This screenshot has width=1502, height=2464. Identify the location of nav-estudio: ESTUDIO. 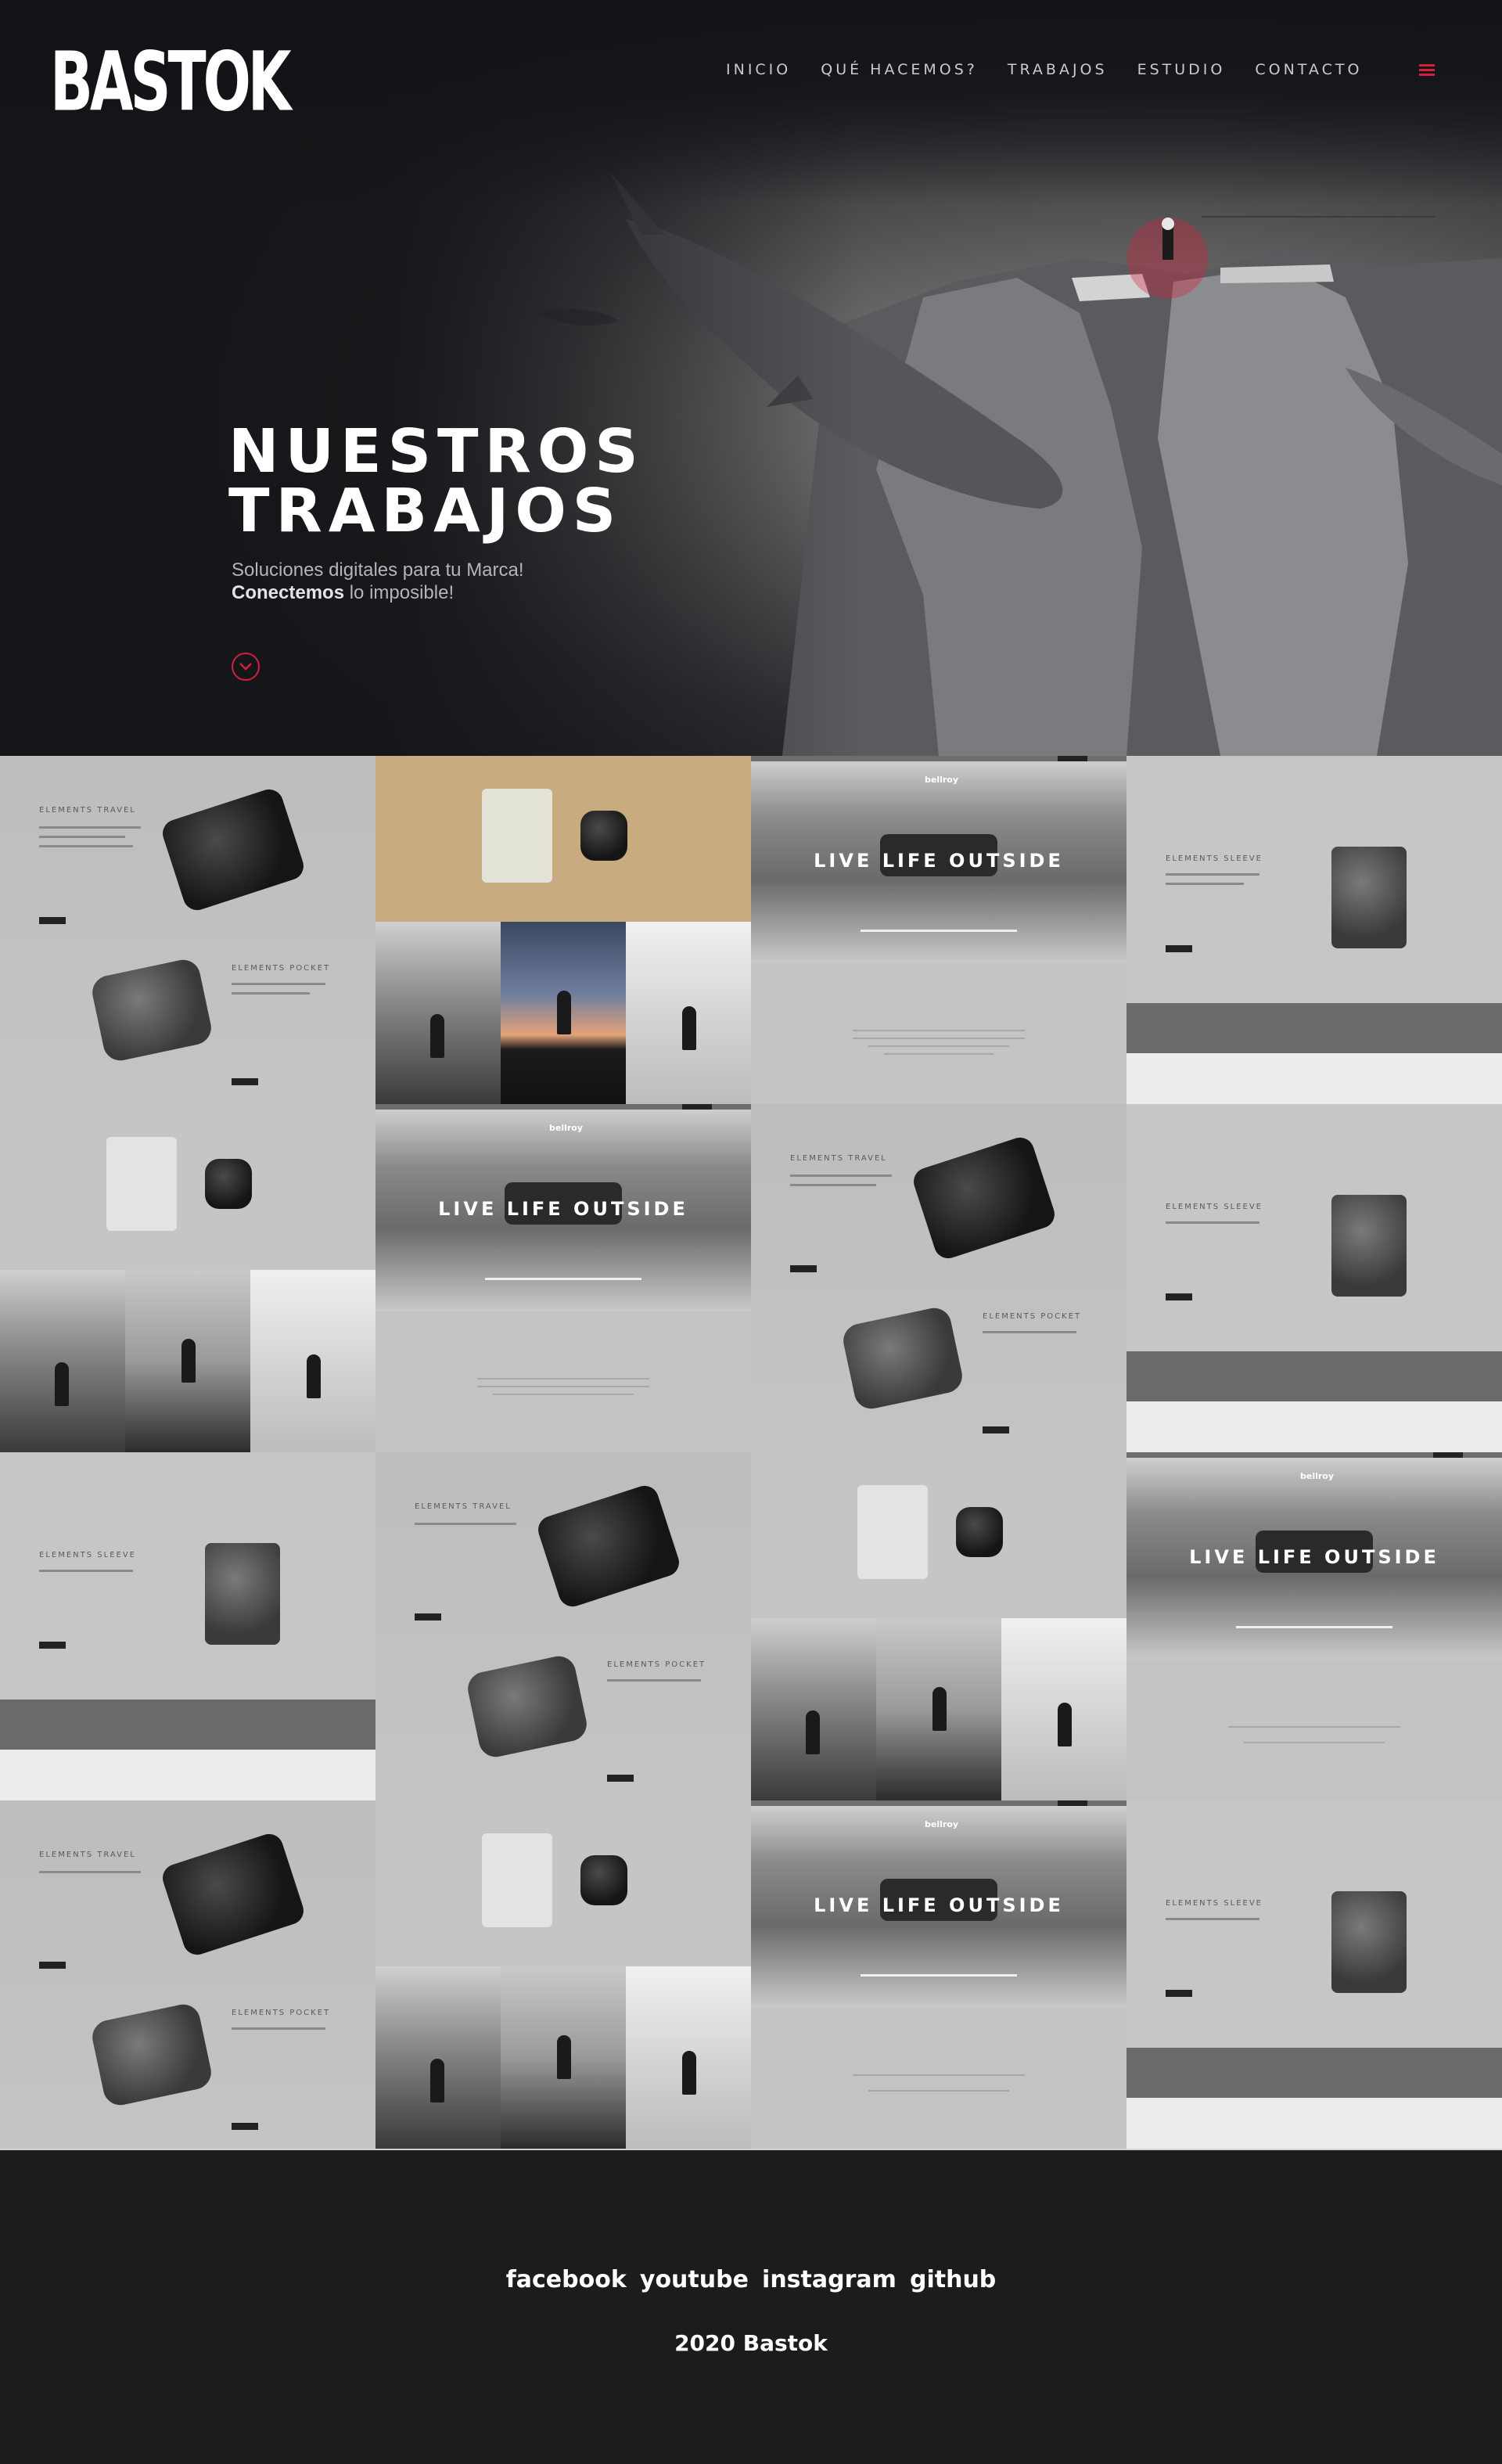
(1181, 69).